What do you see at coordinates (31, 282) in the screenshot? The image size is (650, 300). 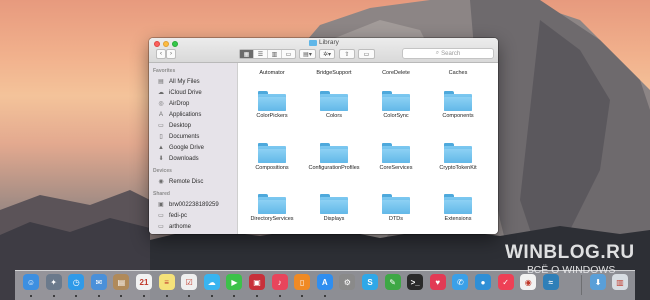 I see `finder-icon: ☺` at bounding box center [31, 282].